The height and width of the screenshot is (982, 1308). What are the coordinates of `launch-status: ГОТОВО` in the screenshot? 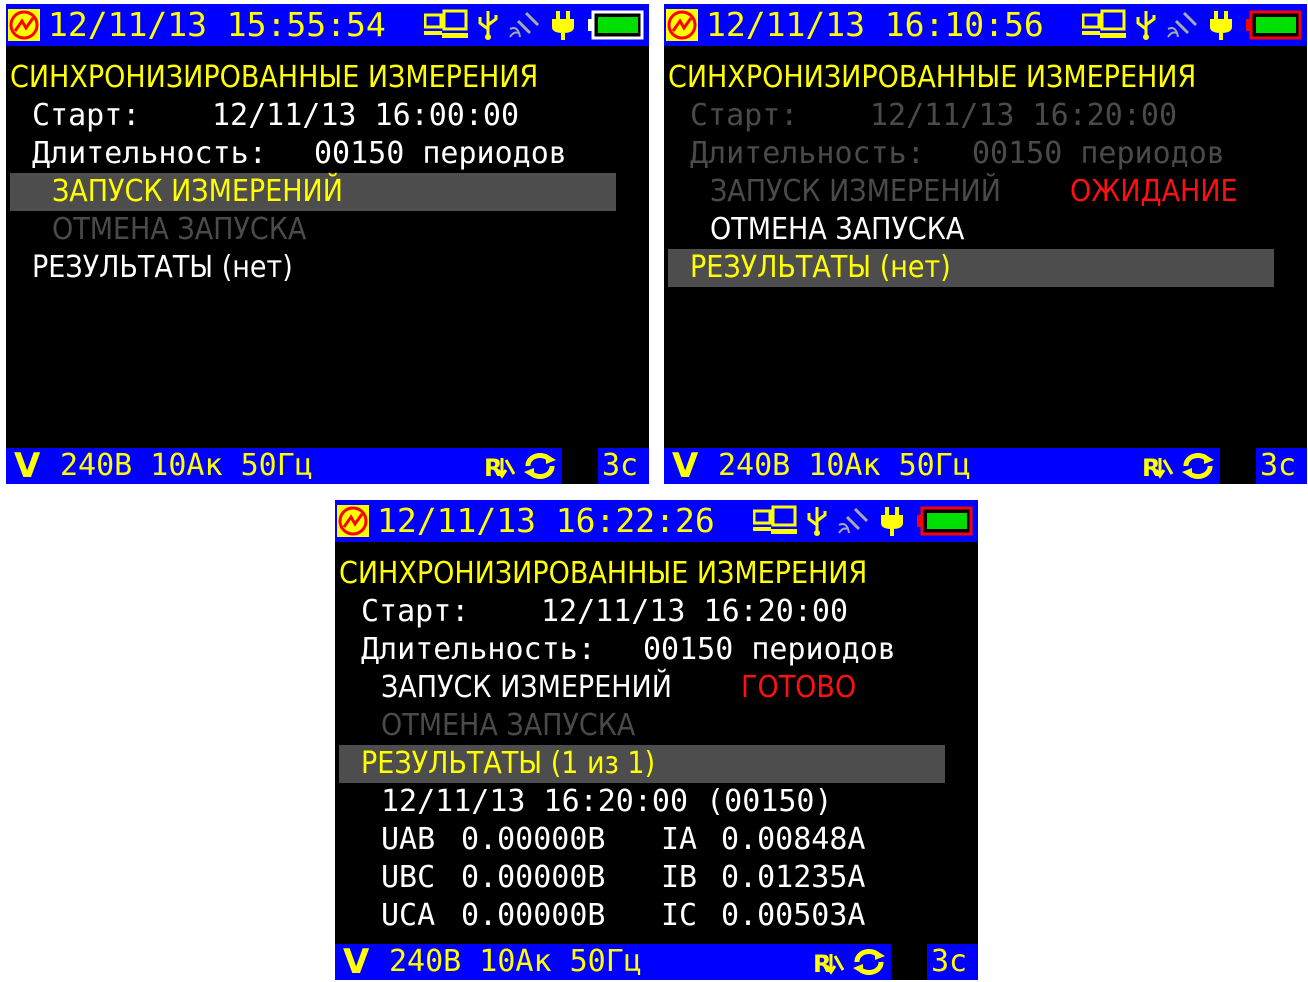 It's located at (799, 687).